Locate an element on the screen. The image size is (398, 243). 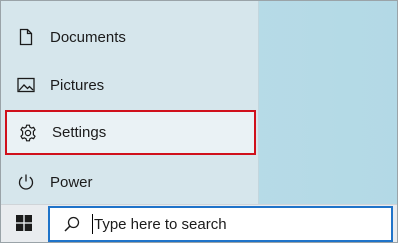
start-button is located at coordinates (24, 223).